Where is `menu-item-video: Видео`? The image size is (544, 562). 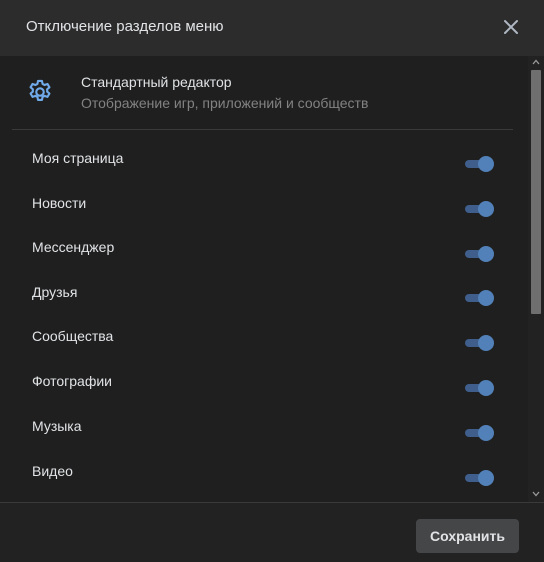 menu-item-video: Видео is located at coordinates (264, 482).